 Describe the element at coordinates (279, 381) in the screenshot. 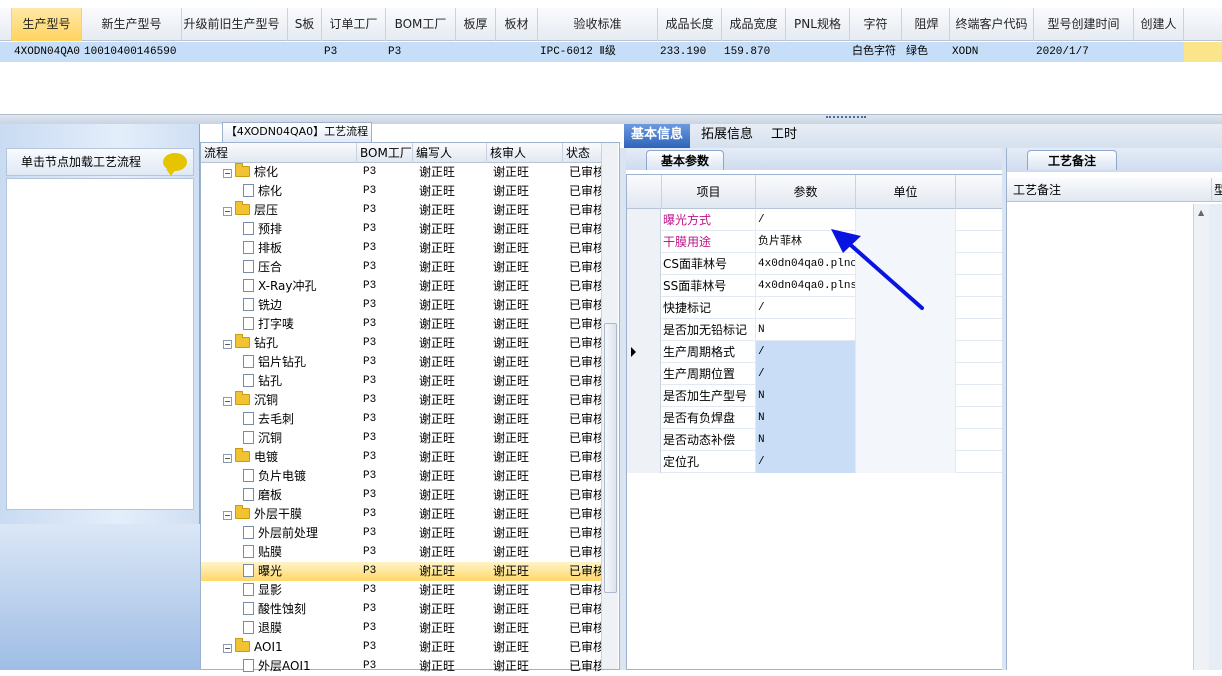

I see `tree-node: 钻孔` at that location.